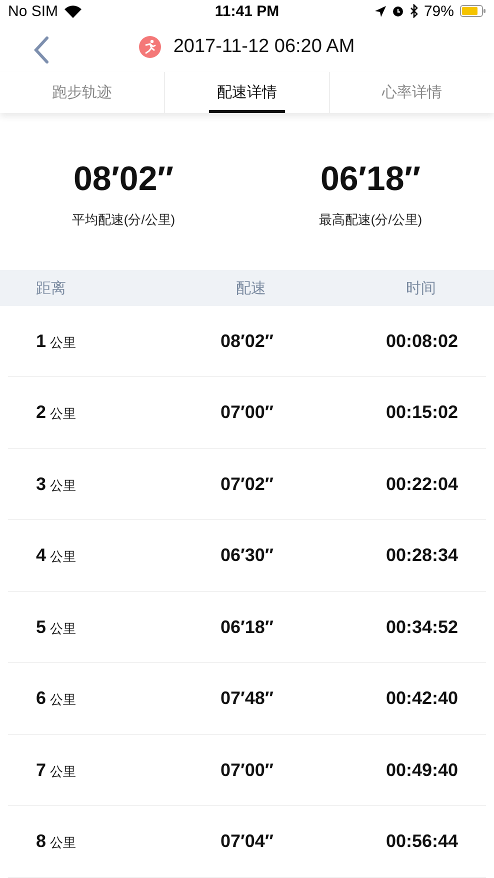 This screenshot has width=494, height=878. Describe the element at coordinates (247, 699) in the screenshot. I see `split-pace: 07′48″` at that location.